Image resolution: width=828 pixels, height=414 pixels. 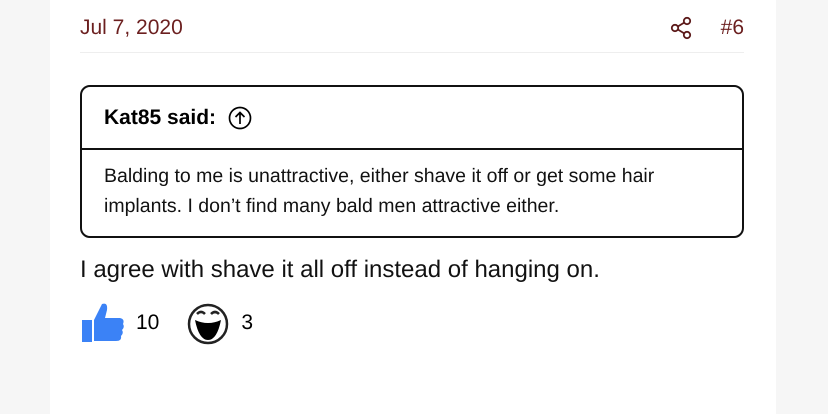 What do you see at coordinates (160, 118) in the screenshot?
I see `quote-author: Kat85 said:` at bounding box center [160, 118].